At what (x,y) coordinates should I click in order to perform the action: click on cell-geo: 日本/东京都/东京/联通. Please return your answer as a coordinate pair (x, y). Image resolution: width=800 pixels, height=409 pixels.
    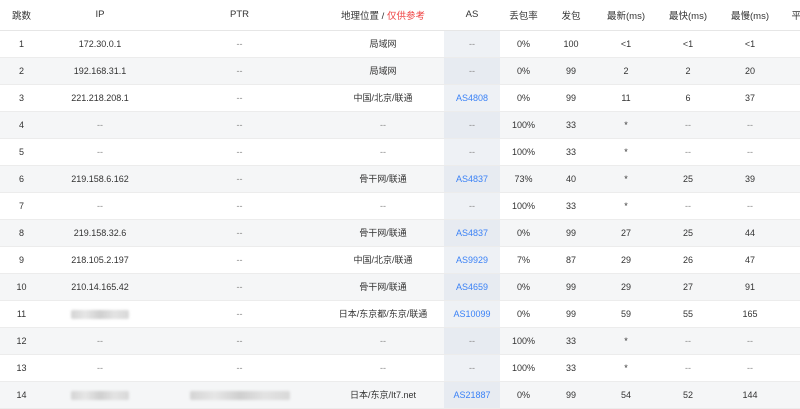
    Looking at the image, I should click on (383, 314).